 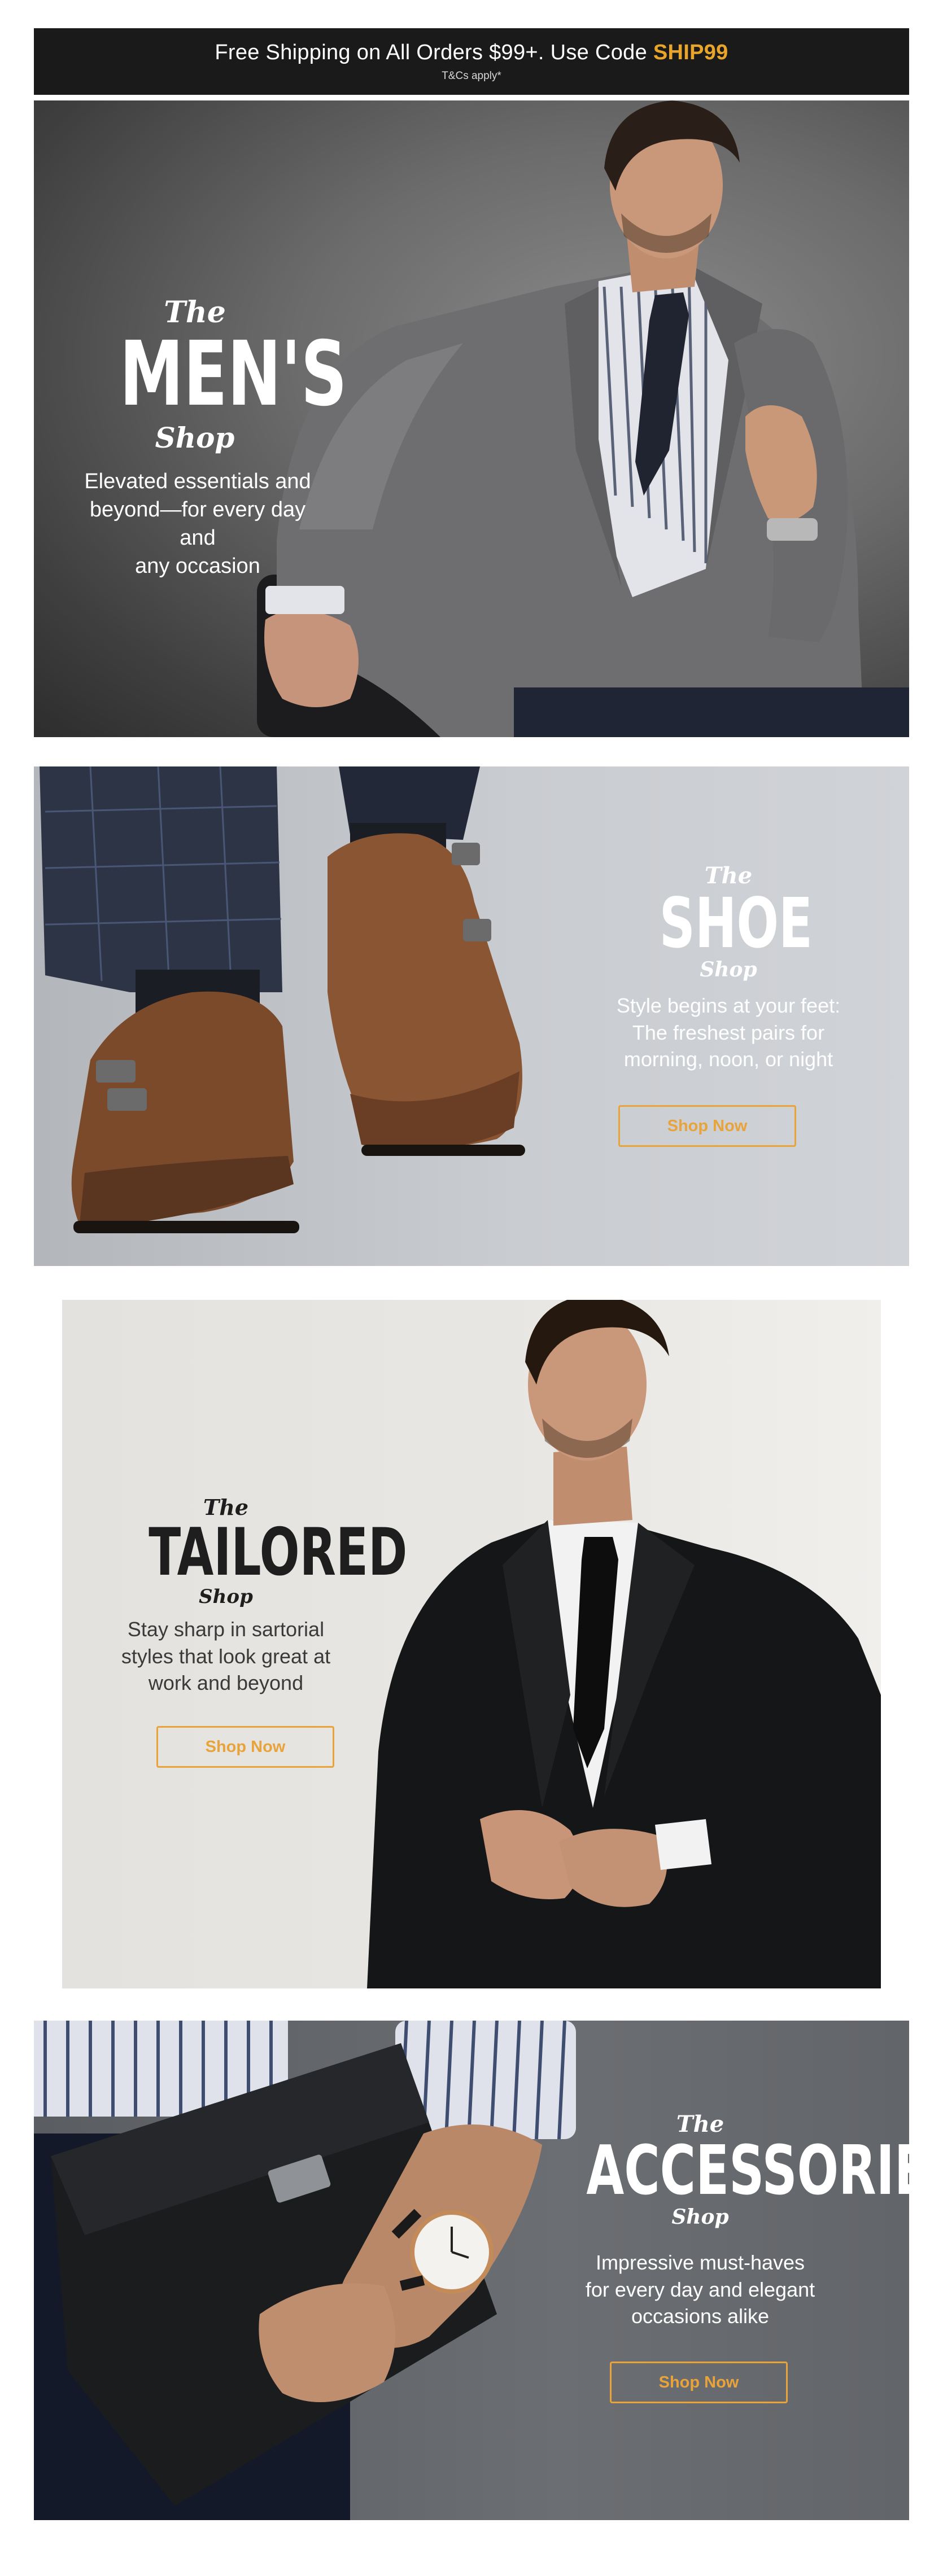 What do you see at coordinates (728, 1005) in the screenshot?
I see `description-line: Style begins at your feet:` at bounding box center [728, 1005].